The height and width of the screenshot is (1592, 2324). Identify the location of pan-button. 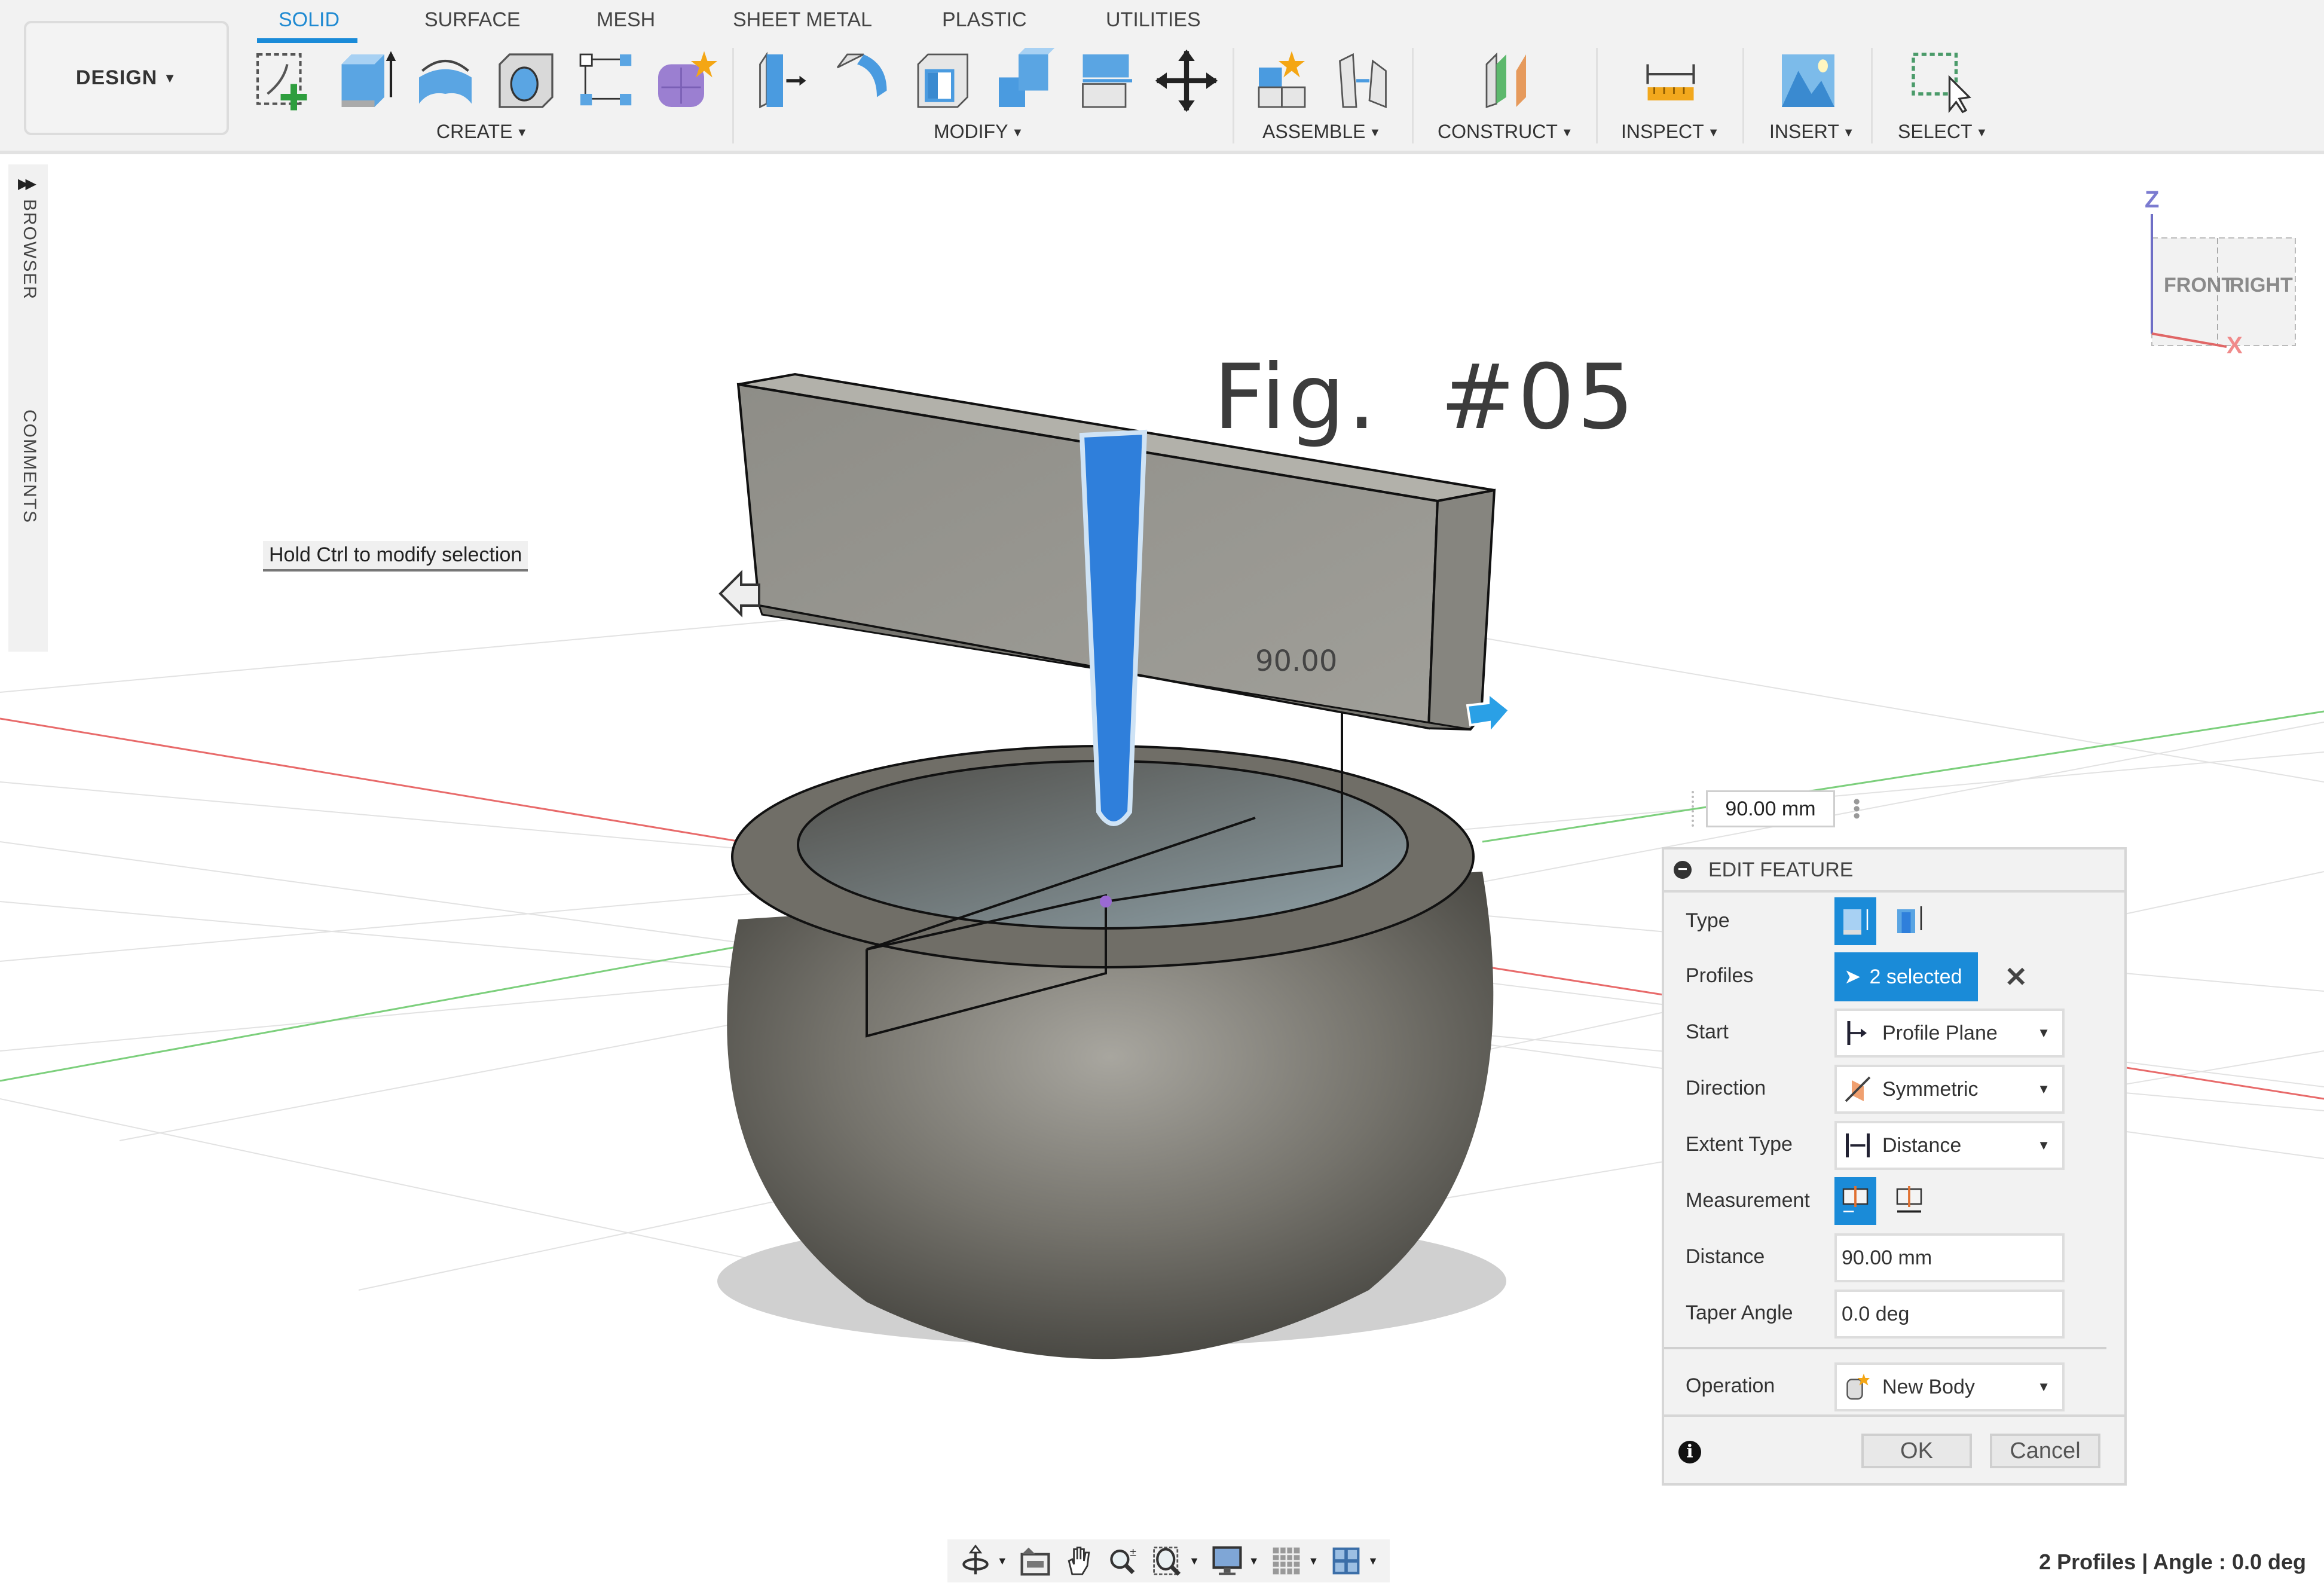
(1079, 1561).